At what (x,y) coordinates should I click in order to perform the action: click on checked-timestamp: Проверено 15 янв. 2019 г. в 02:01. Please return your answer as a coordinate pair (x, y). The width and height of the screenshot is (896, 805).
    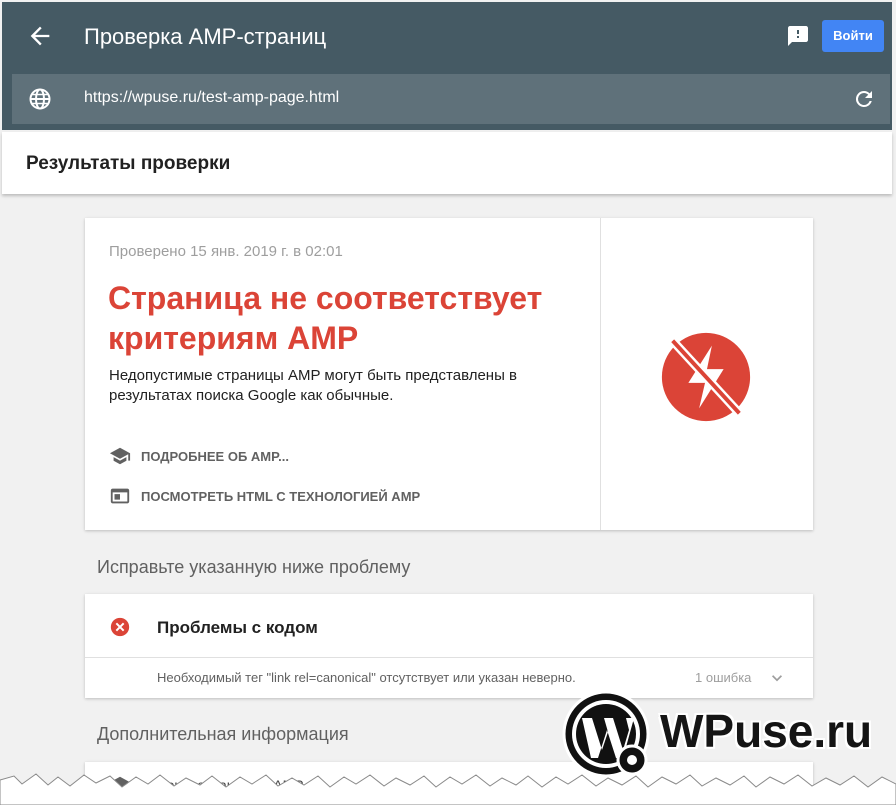
    Looking at the image, I should click on (226, 251).